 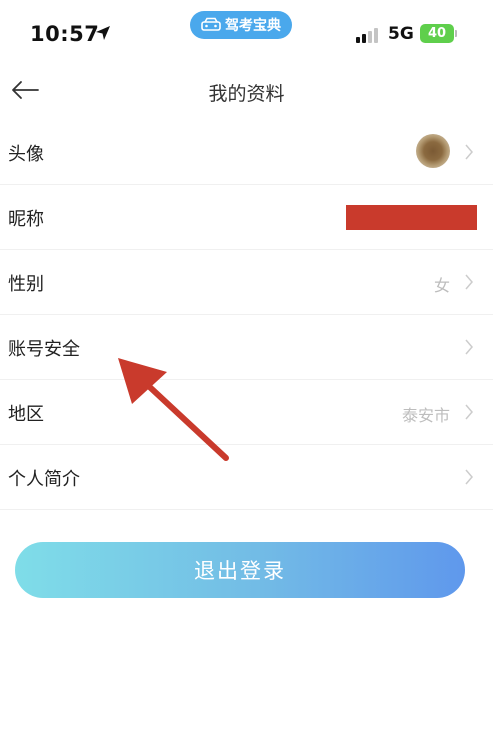 What do you see at coordinates (26, 154) in the screenshot?
I see `row-label: 头像` at bounding box center [26, 154].